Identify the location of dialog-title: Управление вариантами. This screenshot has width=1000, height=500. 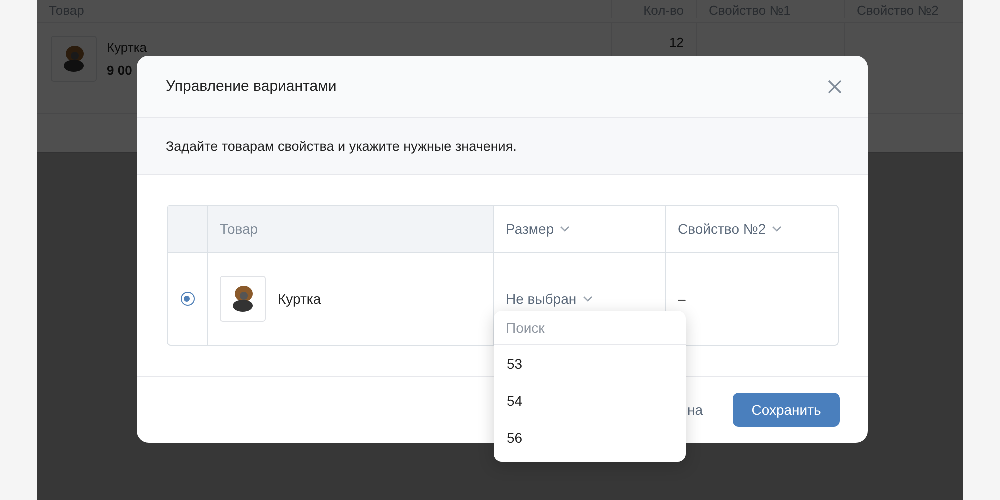
(251, 86).